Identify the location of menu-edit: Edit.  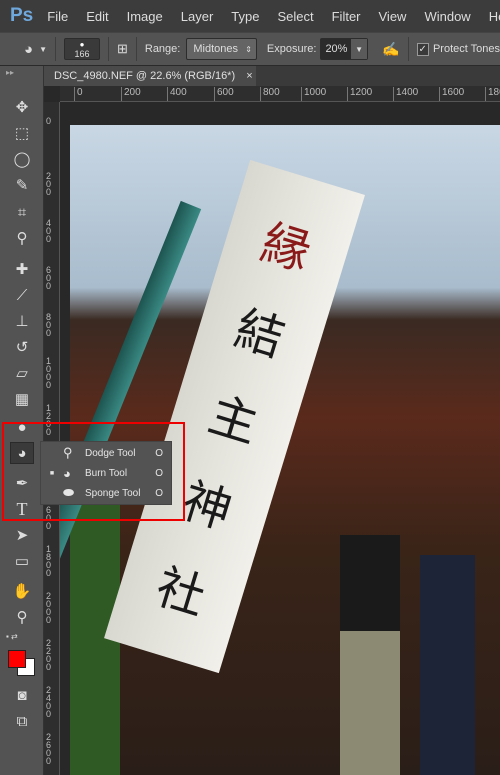
(97, 16).